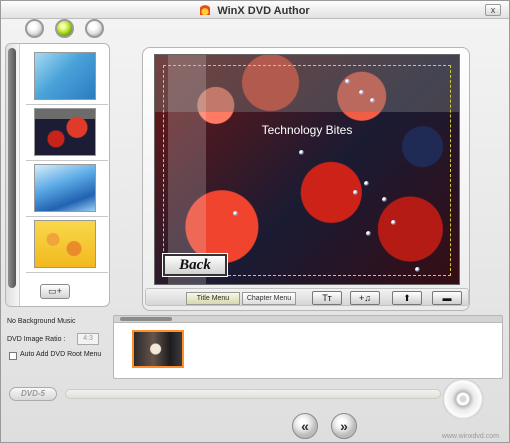 The height and width of the screenshot is (443, 510). Describe the element at coordinates (13, 356) in the screenshot. I see `root-menu-checkbox` at that location.